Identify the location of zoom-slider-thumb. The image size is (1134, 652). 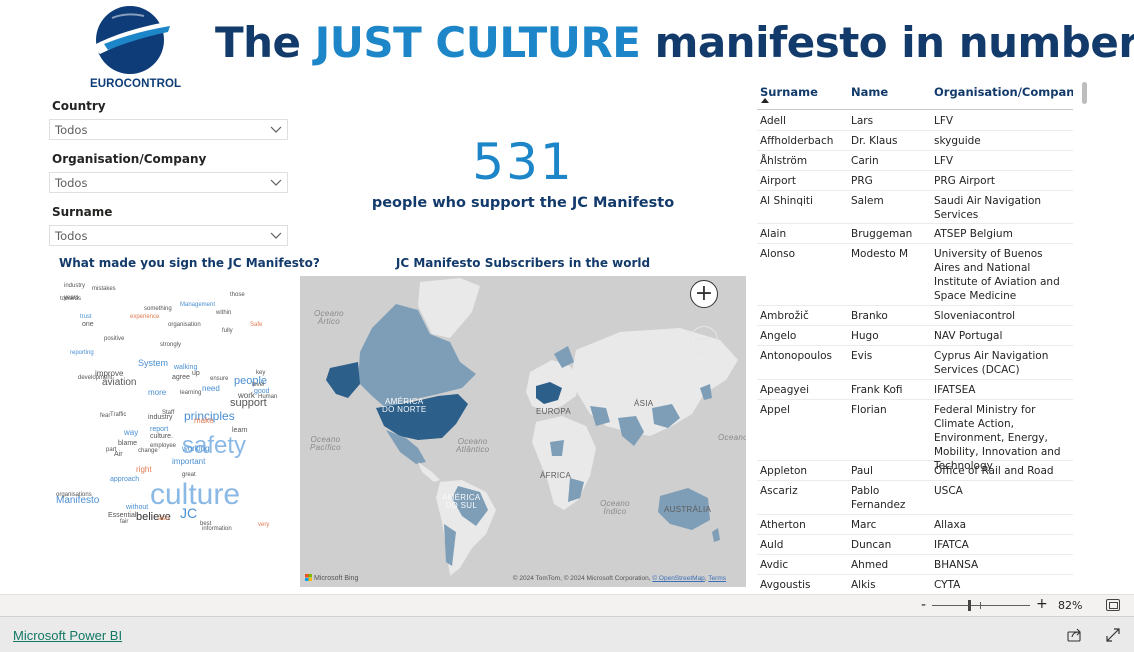
(969, 605).